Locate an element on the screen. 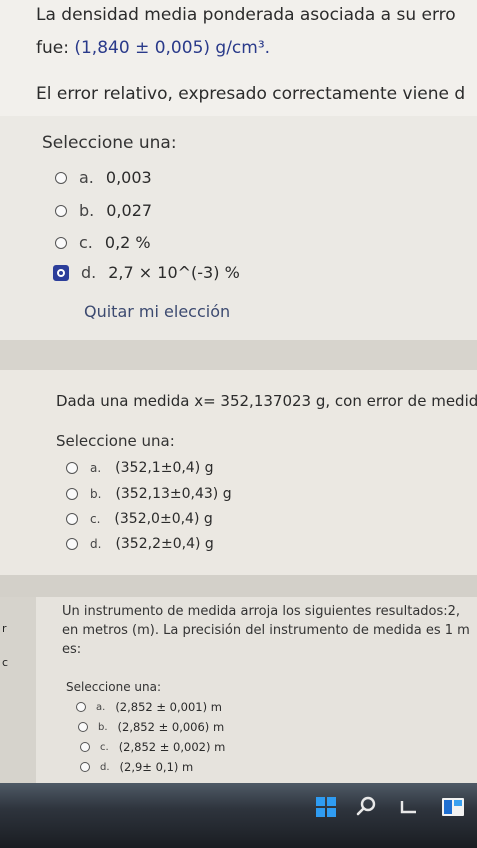  clear-choice-link: Quitar mi elección is located at coordinates (157, 311).